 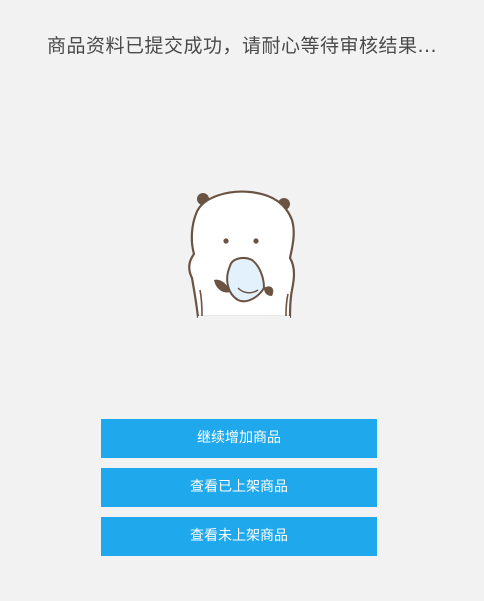 What do you see at coordinates (239, 438) in the screenshot?
I see `add-more-products-button: 继续增加商品` at bounding box center [239, 438].